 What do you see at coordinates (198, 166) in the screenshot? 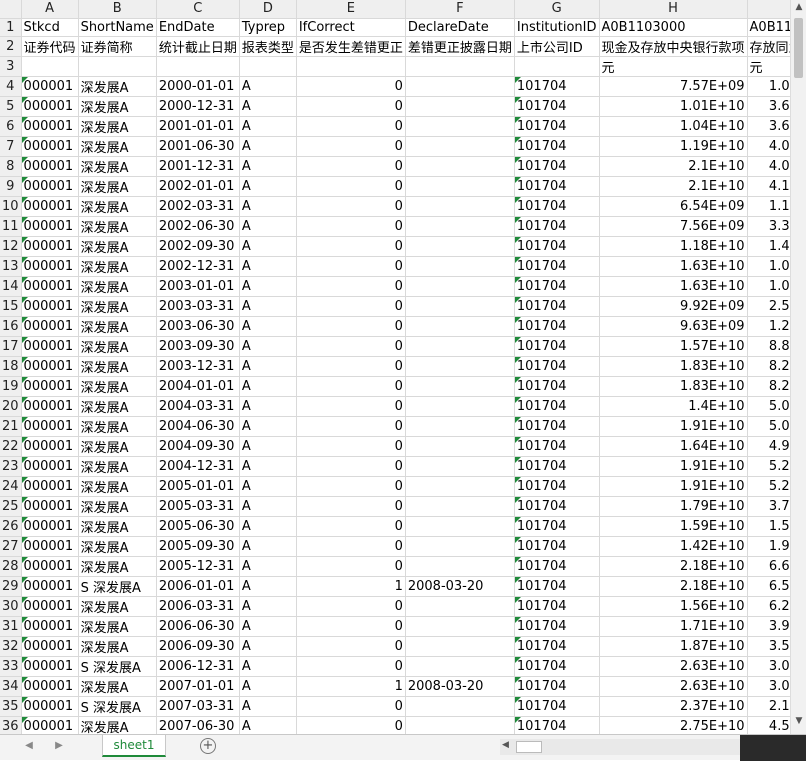
I see `cell: 2001-12-31` at bounding box center [198, 166].